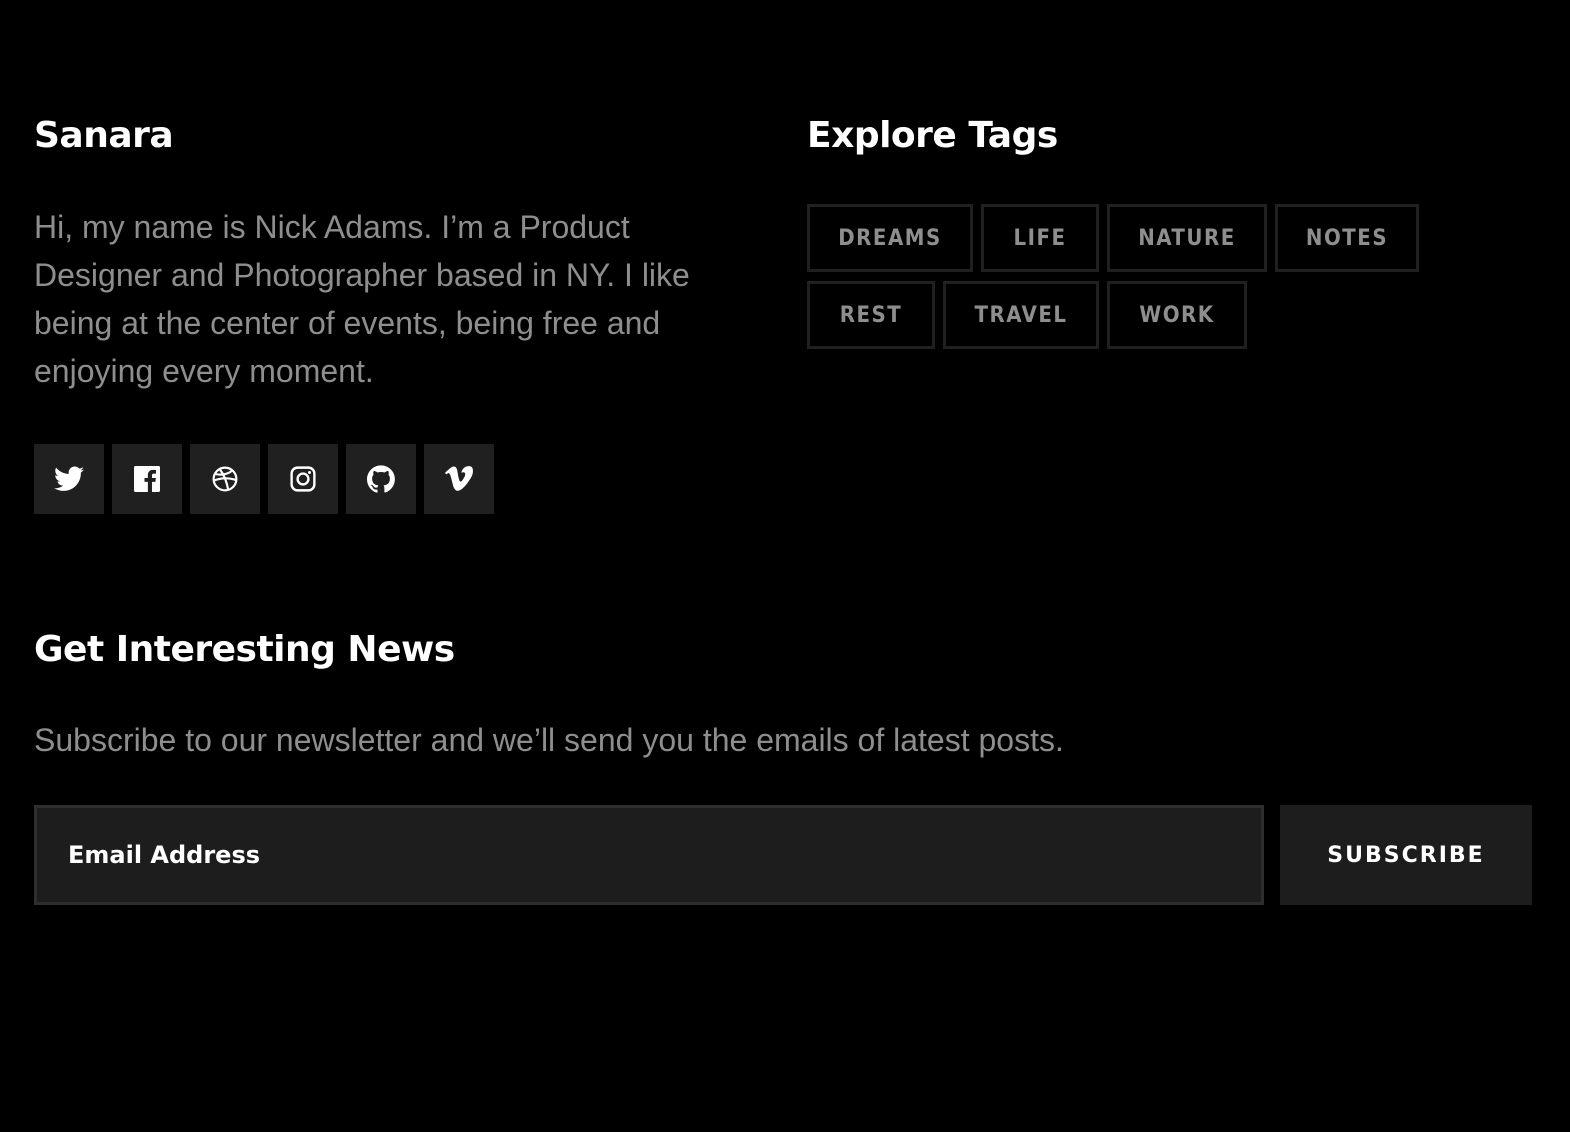  I want to click on newsletter-title: Get Interesting News, so click(244, 649).